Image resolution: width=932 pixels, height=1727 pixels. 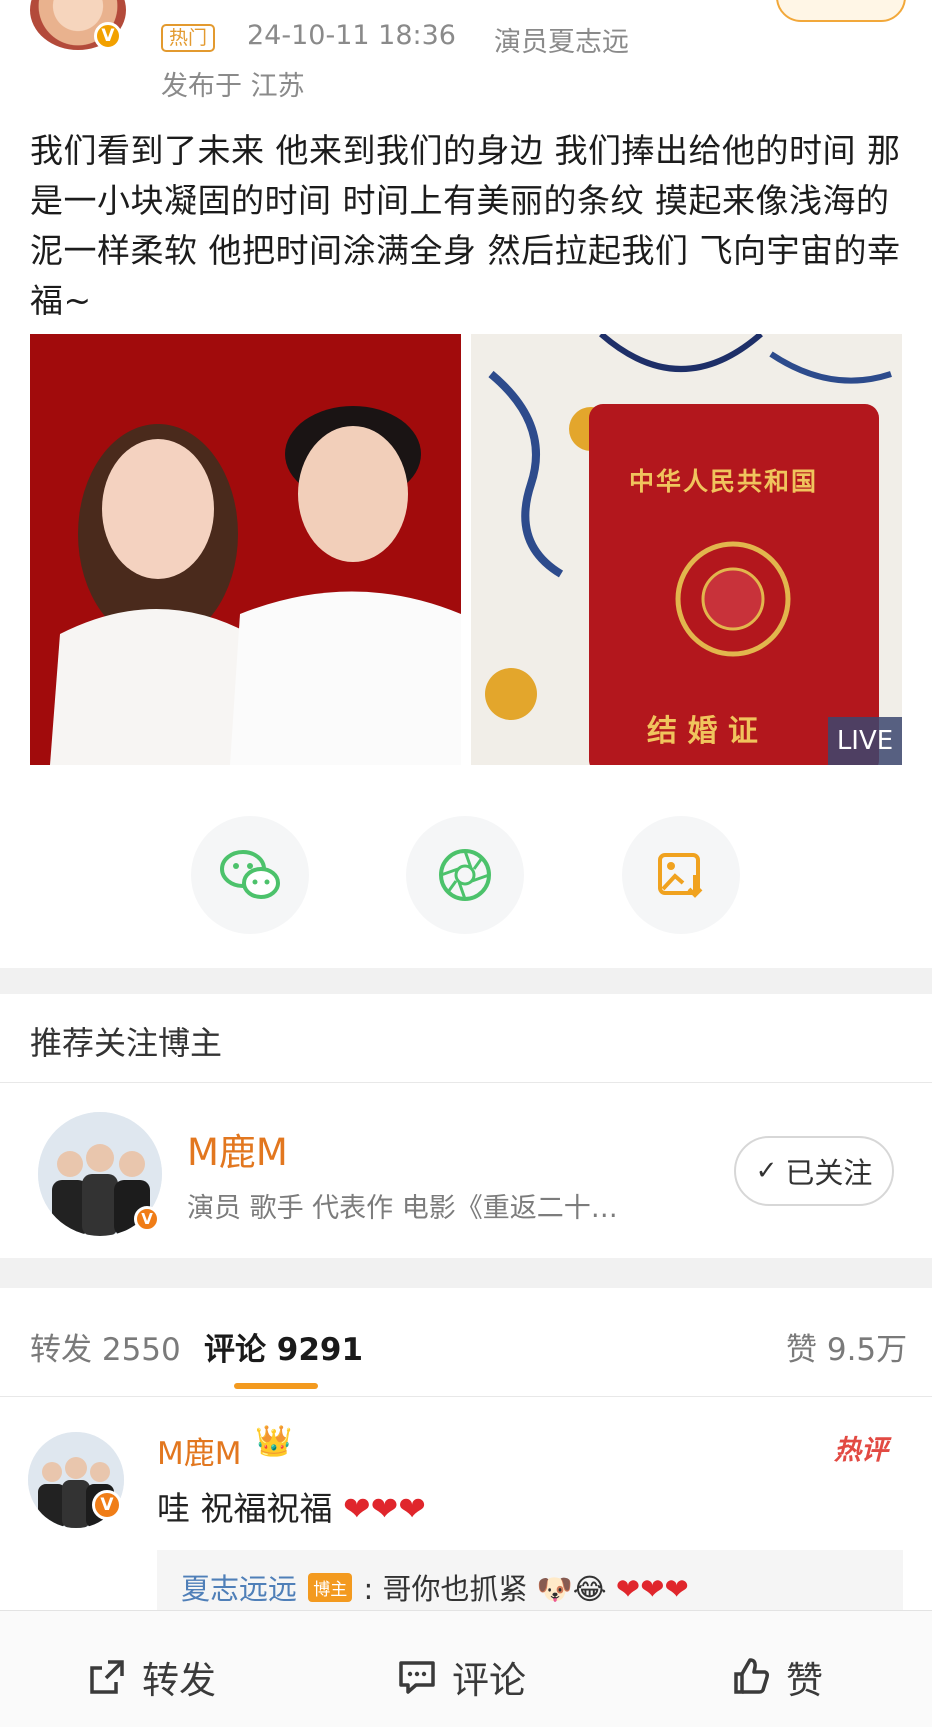 I want to click on tab-active-indicator, so click(x=276, y=1386).